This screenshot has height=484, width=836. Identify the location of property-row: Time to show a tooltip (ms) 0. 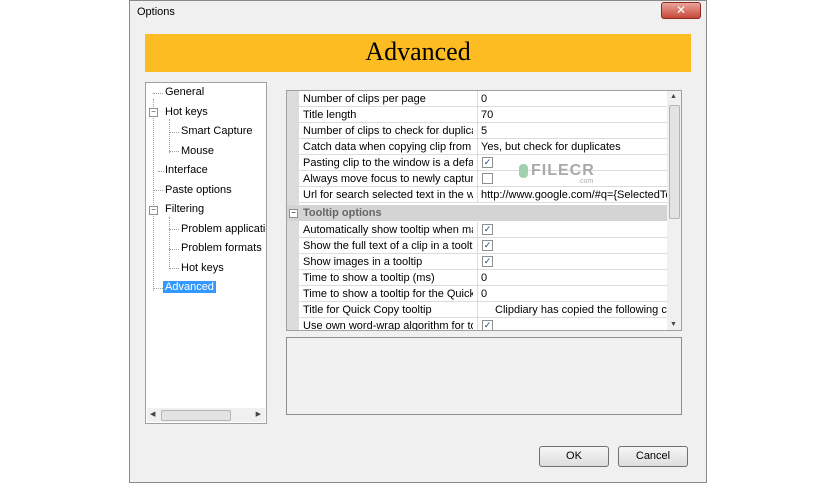
(483, 278).